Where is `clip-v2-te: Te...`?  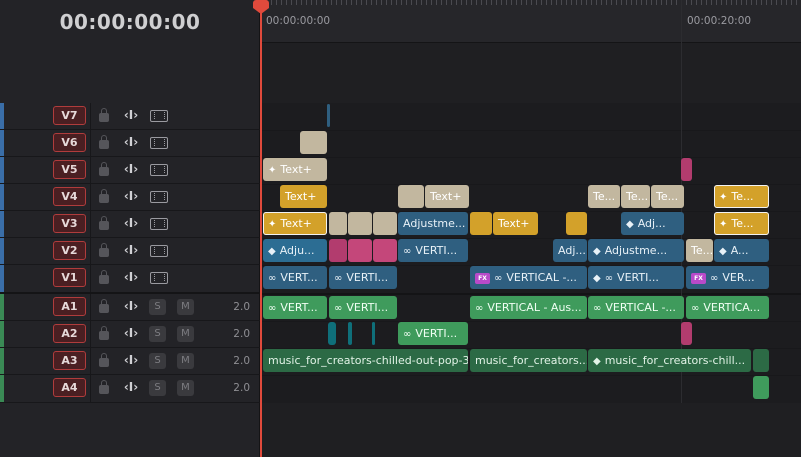
clip-v2-te: Te... is located at coordinates (699, 250).